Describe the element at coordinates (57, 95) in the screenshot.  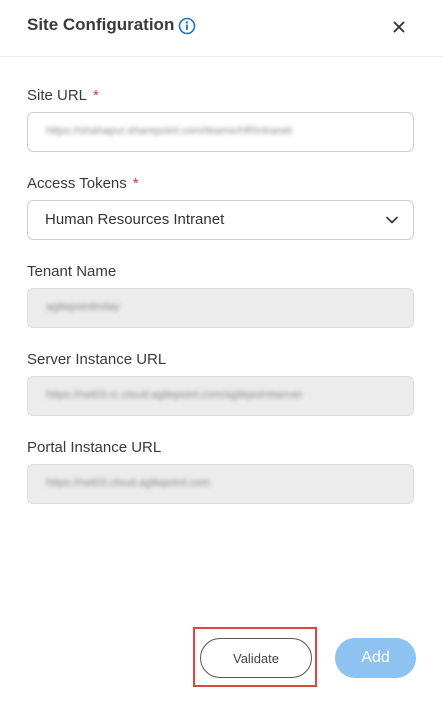
I see `site-url-label-text: Site URL` at that location.